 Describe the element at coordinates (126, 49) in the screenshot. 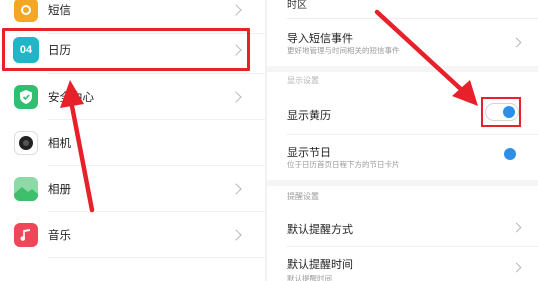

I see `calendar-highlight-box` at that location.